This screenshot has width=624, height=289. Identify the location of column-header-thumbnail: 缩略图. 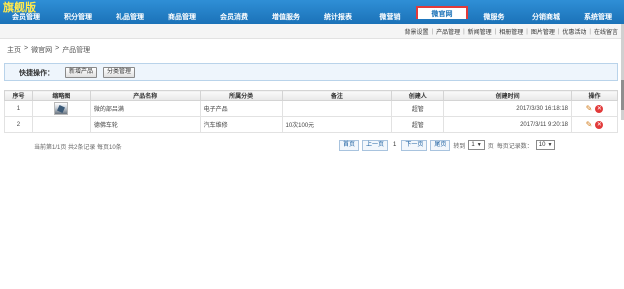
(61, 95).